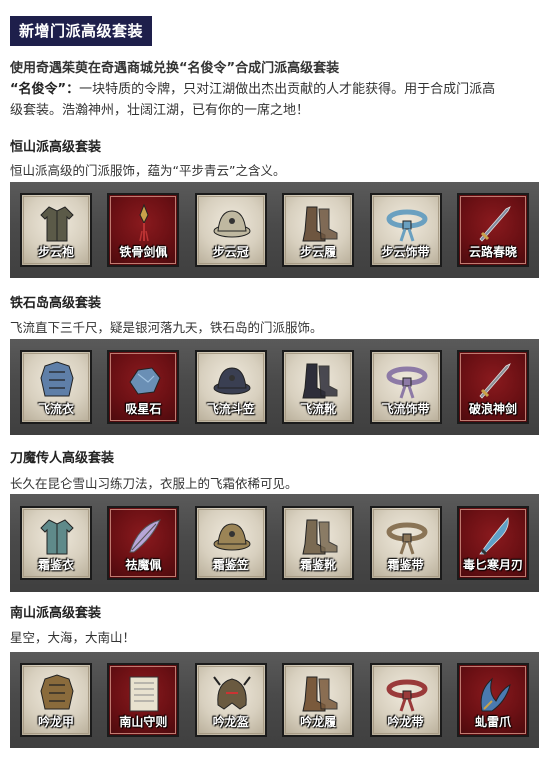  What do you see at coordinates (405, 409) in the screenshot?
I see `item-label: 飞流饰带` at bounding box center [405, 409].